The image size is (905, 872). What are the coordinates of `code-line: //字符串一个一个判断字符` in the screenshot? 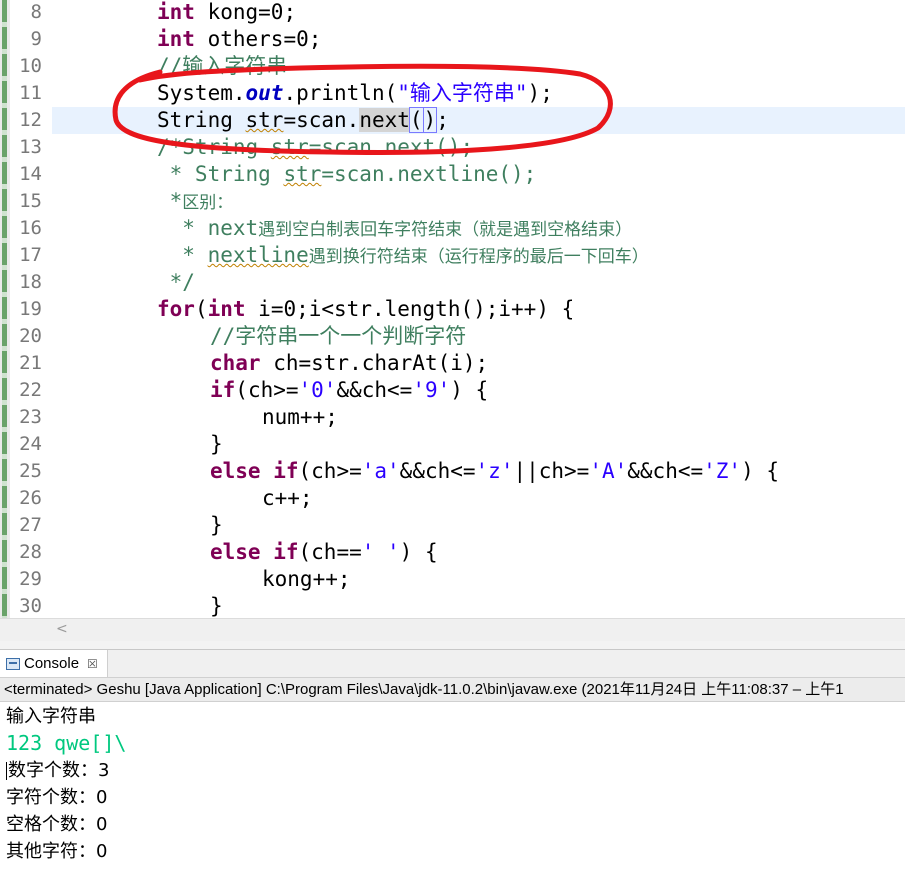 It's located at (478, 336).